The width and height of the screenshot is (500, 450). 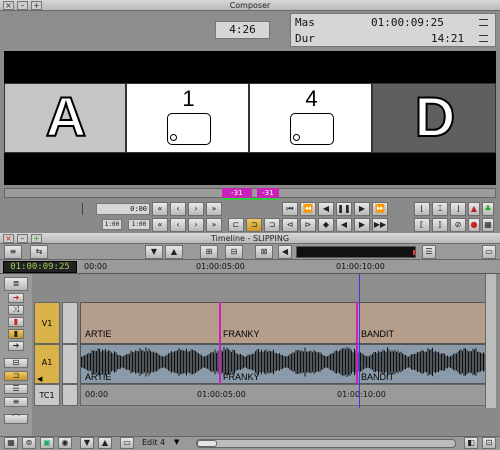 What do you see at coordinates (288, 323) in the screenshot?
I see `video-clip-v1: ARTIE FRANKY BANDIT` at bounding box center [288, 323].